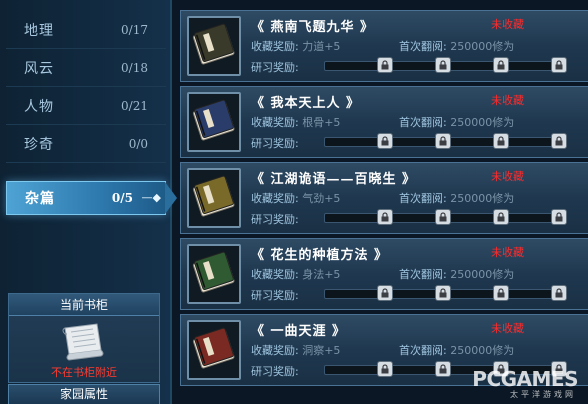 This screenshot has width=588, height=404. I want to click on shelf-title: 当前书柜, so click(84, 305).